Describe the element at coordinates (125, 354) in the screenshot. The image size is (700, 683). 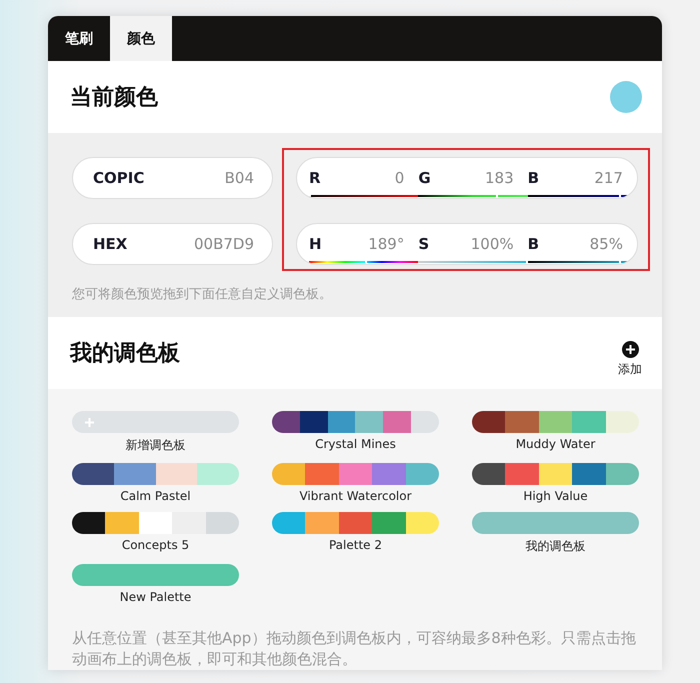
I see `section-title: 我的调色板` at that location.